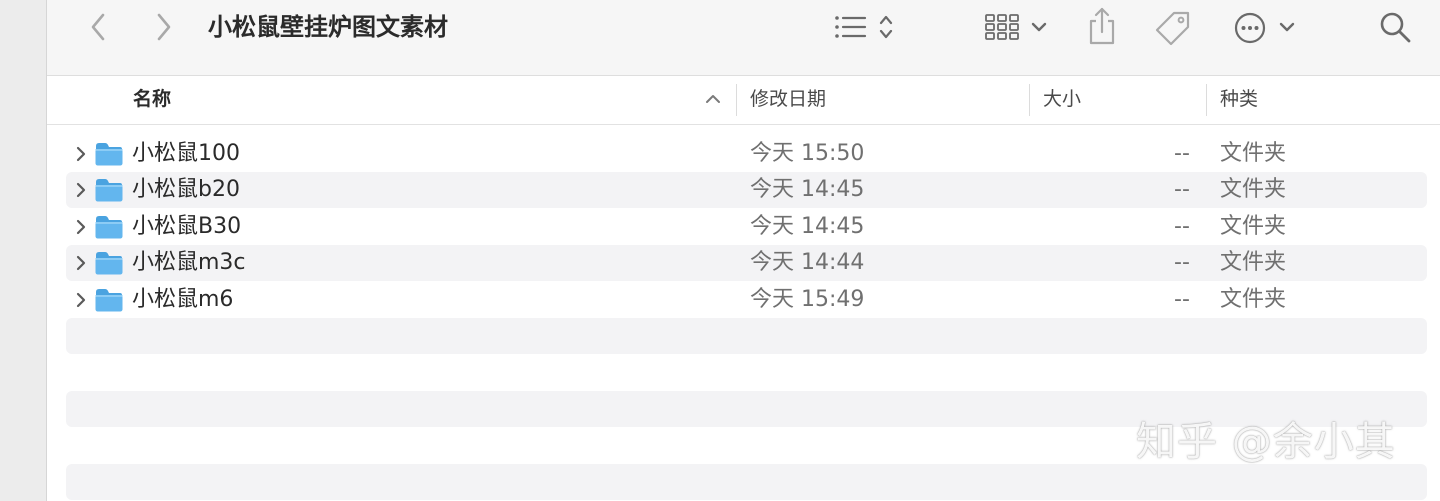 This screenshot has height=501, width=1440. I want to click on forward-button, so click(164, 27).